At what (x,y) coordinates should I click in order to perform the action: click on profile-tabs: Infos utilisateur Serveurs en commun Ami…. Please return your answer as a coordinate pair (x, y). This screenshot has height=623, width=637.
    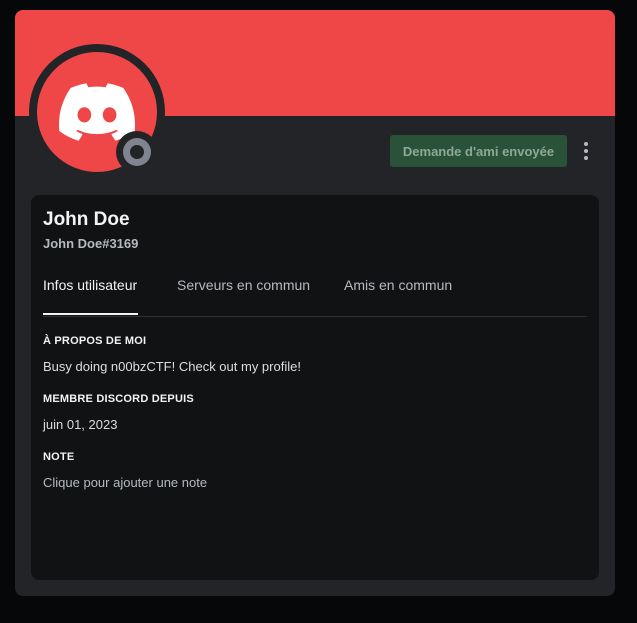
    Looking at the image, I should click on (315, 297).